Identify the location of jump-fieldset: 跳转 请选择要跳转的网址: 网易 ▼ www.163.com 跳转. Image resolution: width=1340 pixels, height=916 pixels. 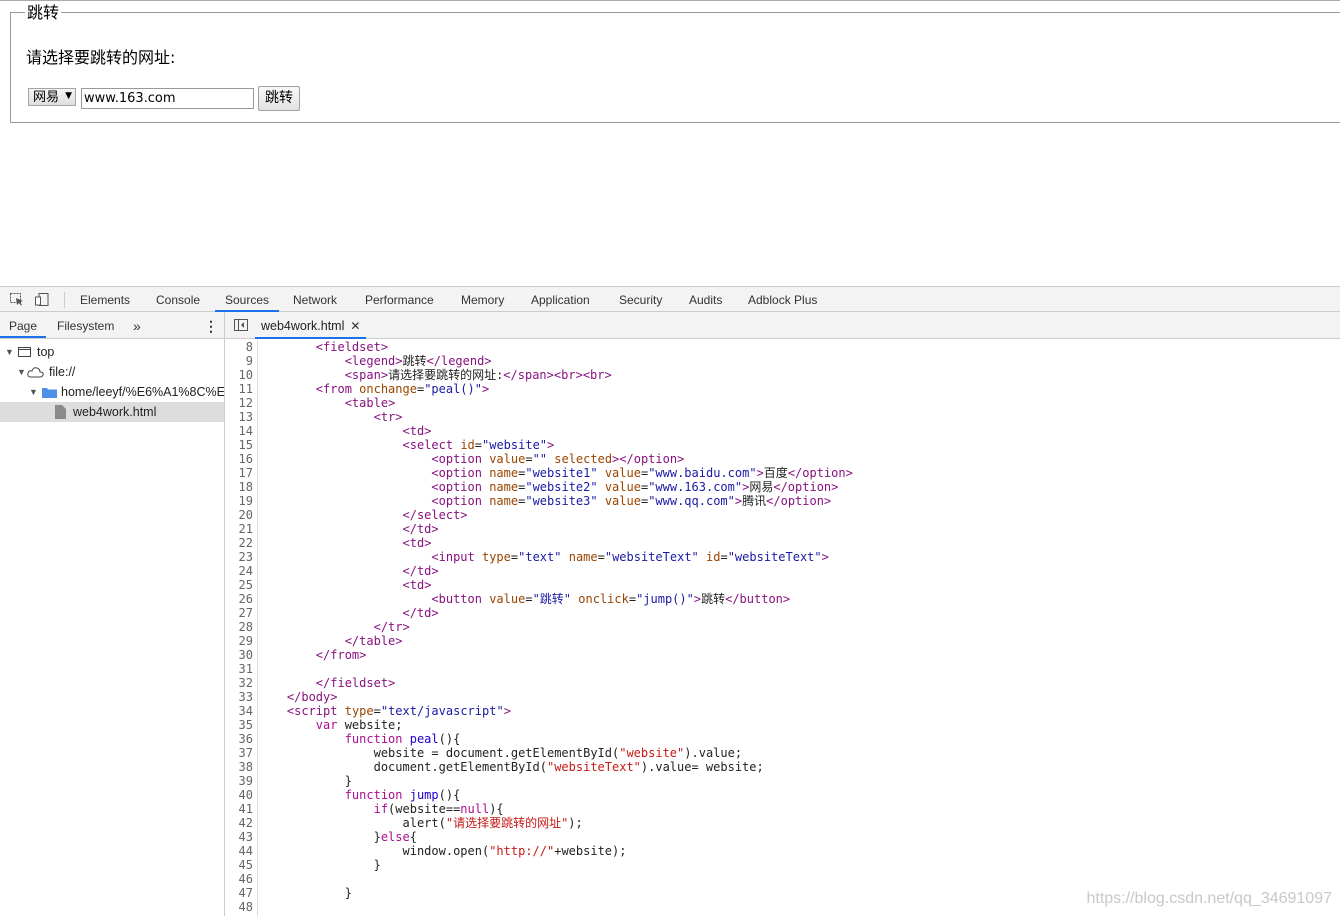
(675, 63).